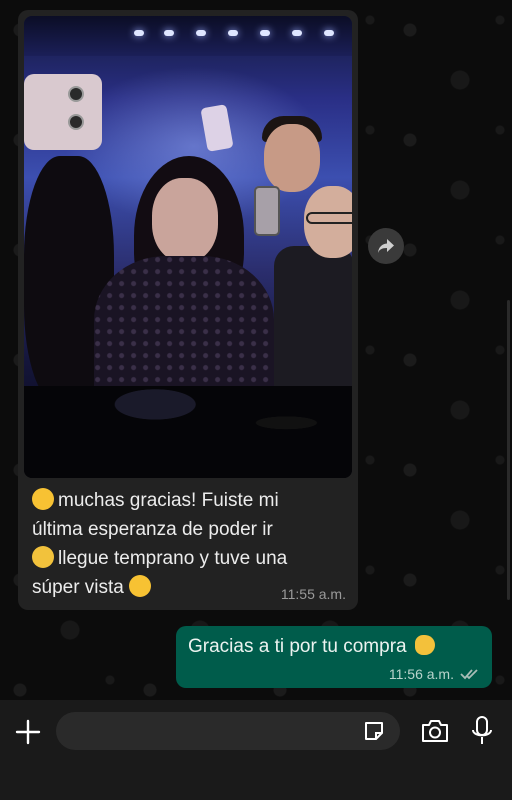 The width and height of the screenshot is (512, 800). Describe the element at coordinates (185, 220) in the screenshot. I see `singer-face` at that location.